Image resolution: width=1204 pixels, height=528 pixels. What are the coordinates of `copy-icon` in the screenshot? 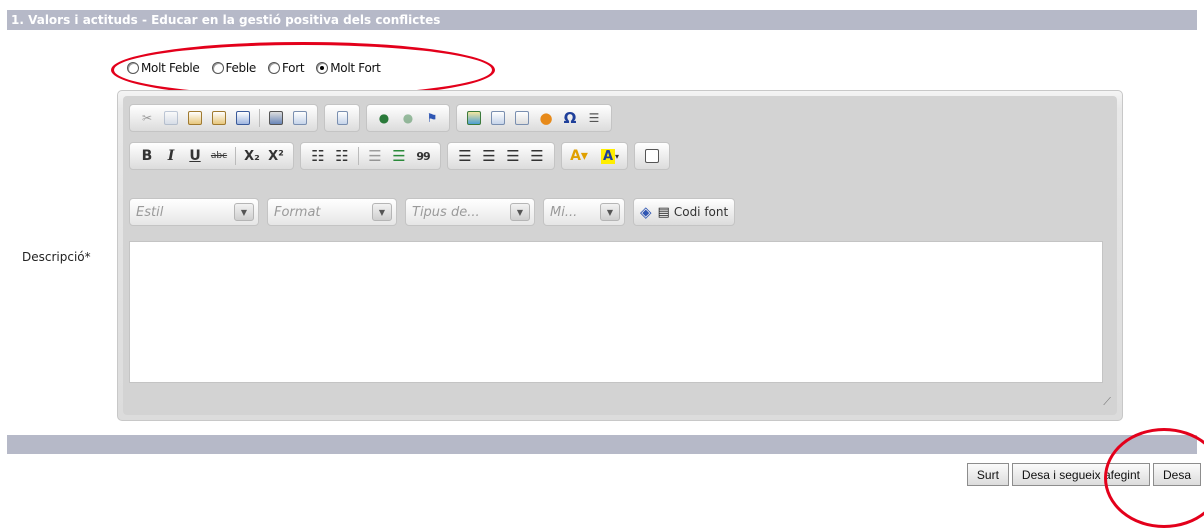 It's located at (171, 118).